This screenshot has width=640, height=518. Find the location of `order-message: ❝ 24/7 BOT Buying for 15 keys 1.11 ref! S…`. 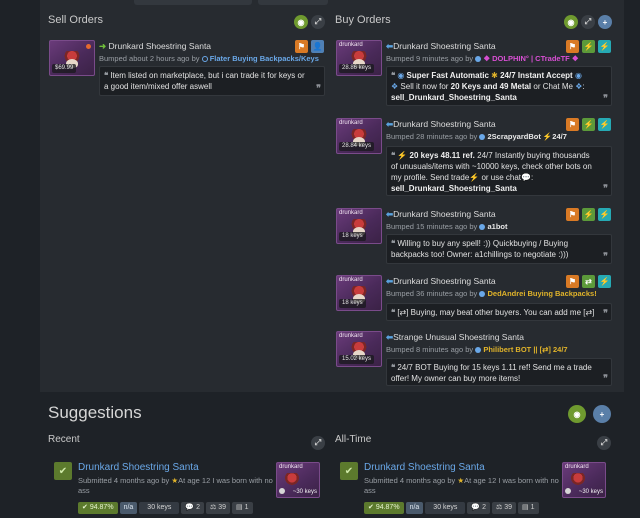

order-message: ❝ 24/7 BOT Buying for 15 keys 1.11 ref! S… is located at coordinates (499, 372).